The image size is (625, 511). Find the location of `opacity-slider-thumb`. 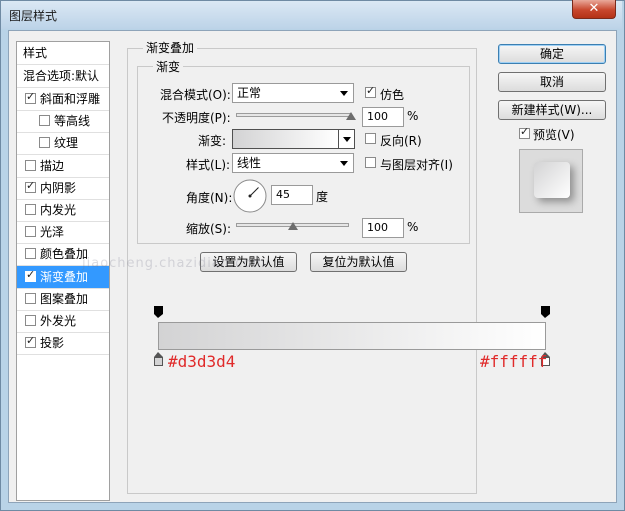

opacity-slider-thumb is located at coordinates (351, 116).